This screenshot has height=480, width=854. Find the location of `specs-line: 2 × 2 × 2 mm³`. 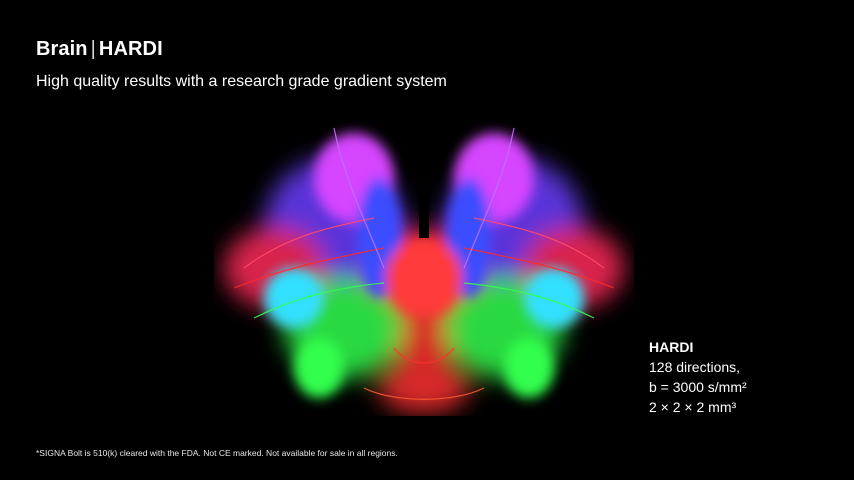

specs-line: 2 × 2 × 2 mm³ is located at coordinates (693, 407).